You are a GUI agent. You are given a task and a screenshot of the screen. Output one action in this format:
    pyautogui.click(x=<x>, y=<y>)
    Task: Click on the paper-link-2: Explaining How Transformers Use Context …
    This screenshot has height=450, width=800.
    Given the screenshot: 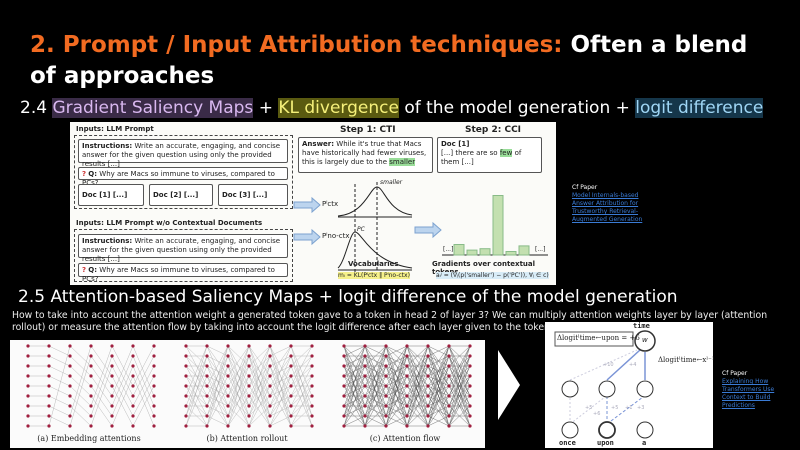 What is the action you would take?
    pyautogui.click(x=759, y=394)
    